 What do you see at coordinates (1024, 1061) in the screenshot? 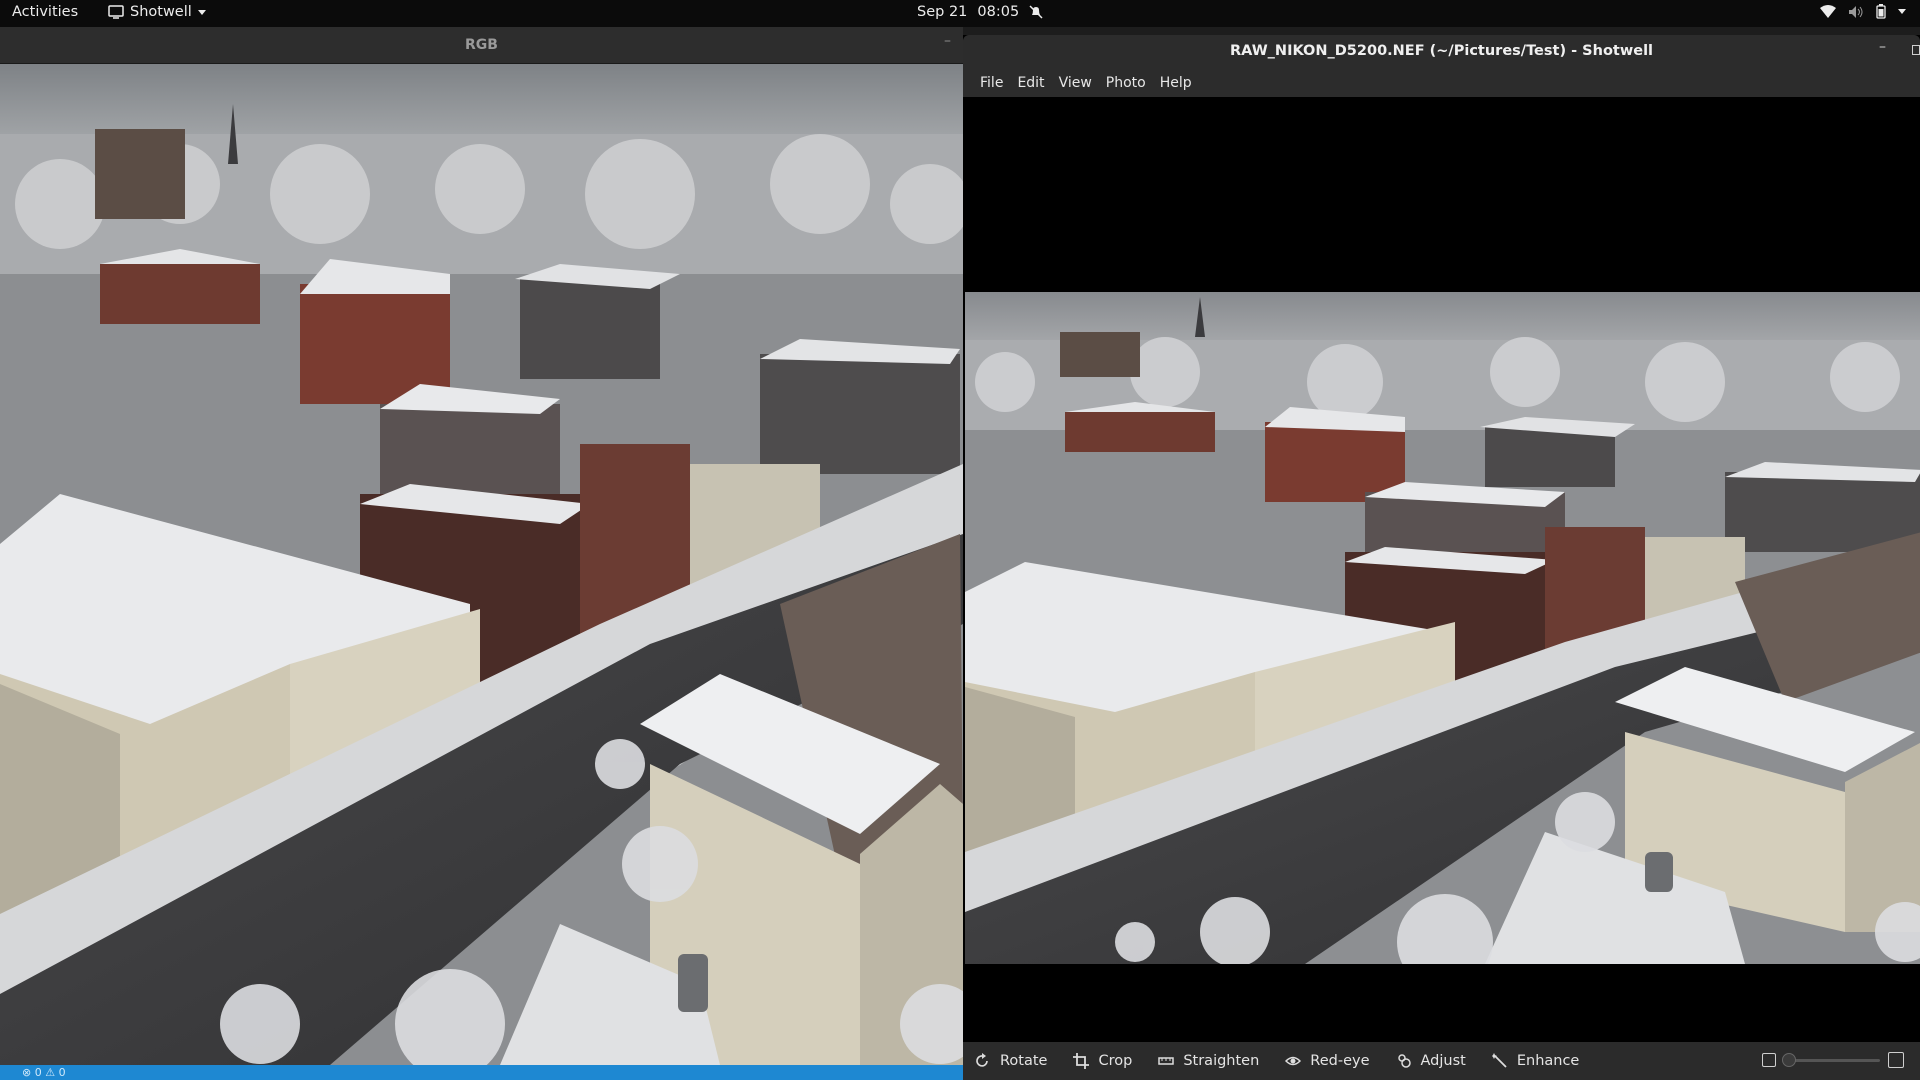
I see `rotate-label: Rotate` at bounding box center [1024, 1061].